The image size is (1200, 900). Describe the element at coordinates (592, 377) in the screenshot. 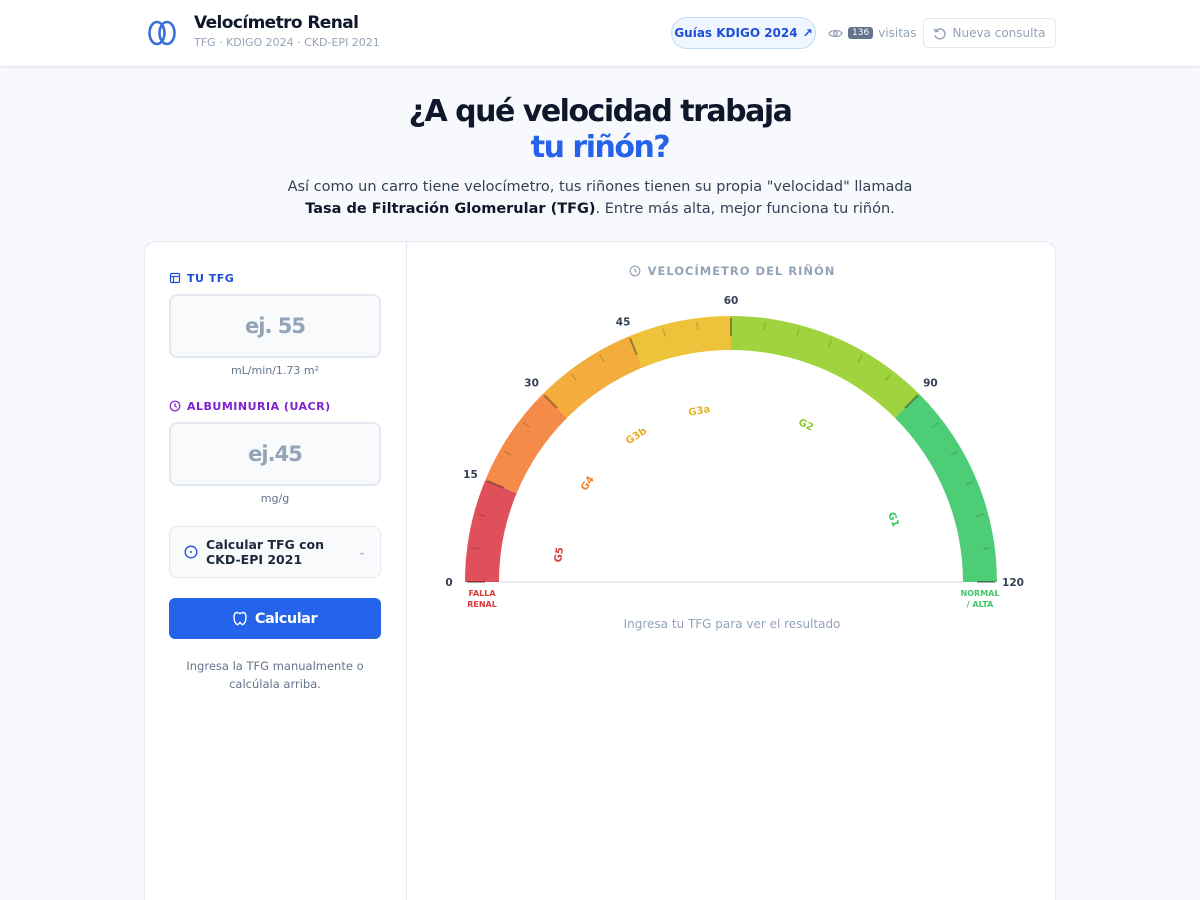

I see `gauge-band-g3b` at that location.